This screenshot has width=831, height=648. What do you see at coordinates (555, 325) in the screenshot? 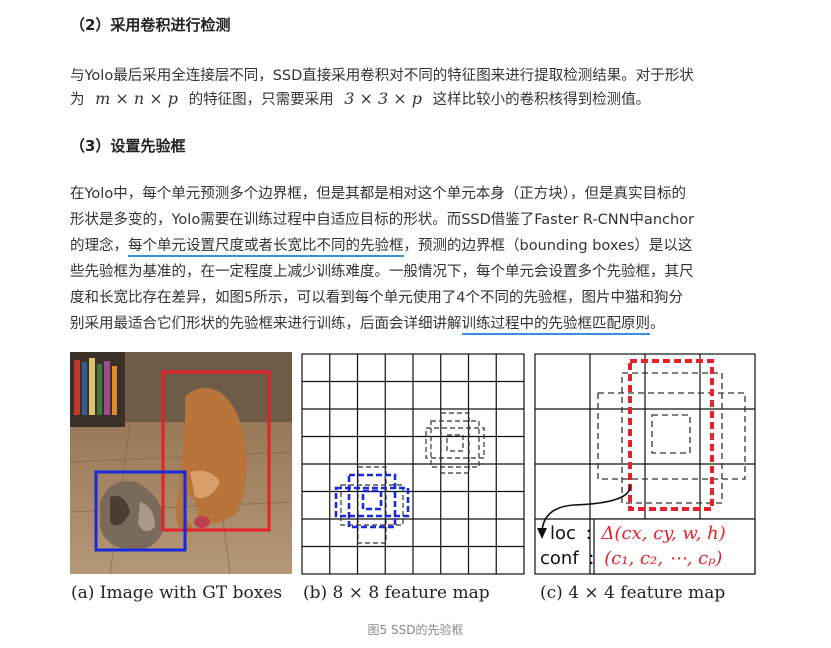
I see `underlined-text: 训练过程中的先验框匹配原则` at bounding box center [555, 325].